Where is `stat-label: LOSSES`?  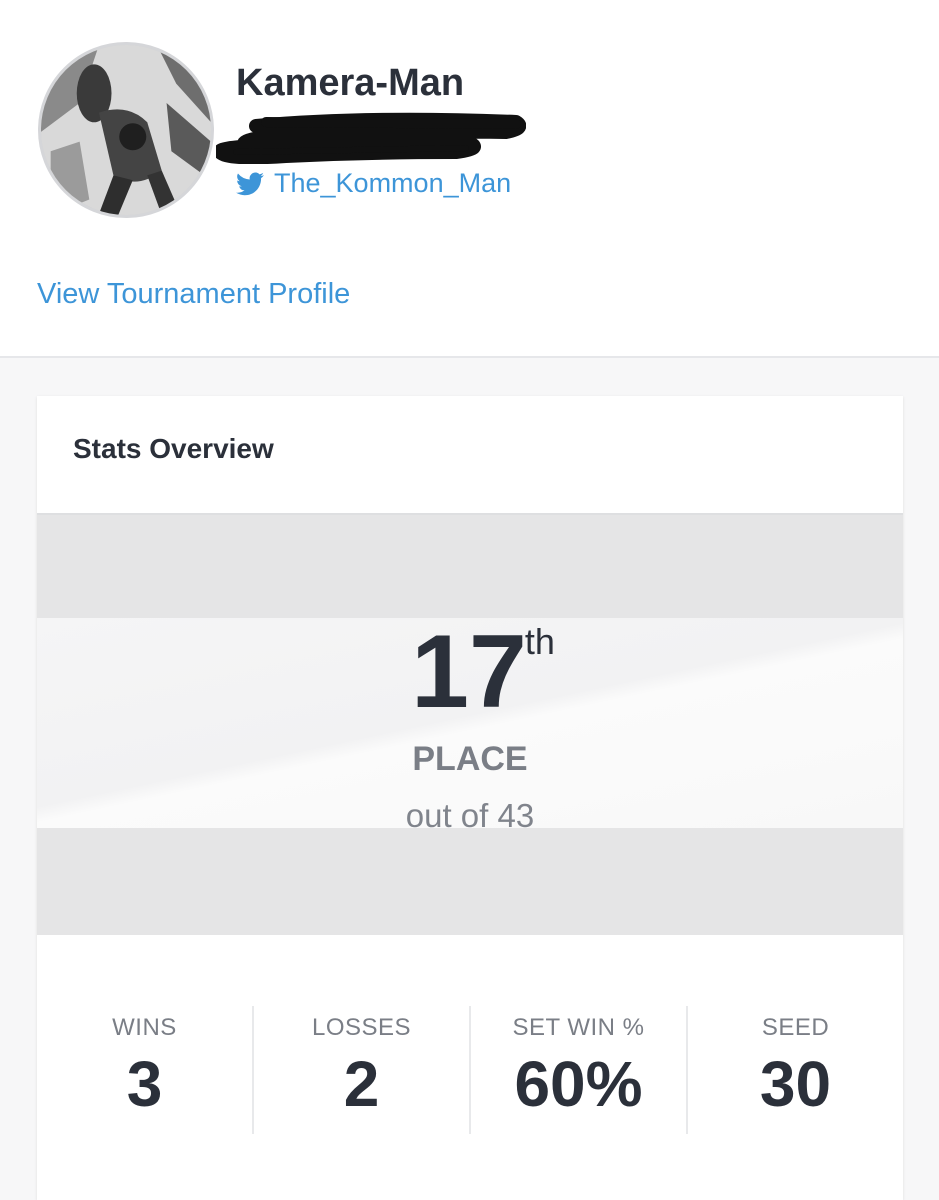
stat-label: LOSSES is located at coordinates (361, 1027).